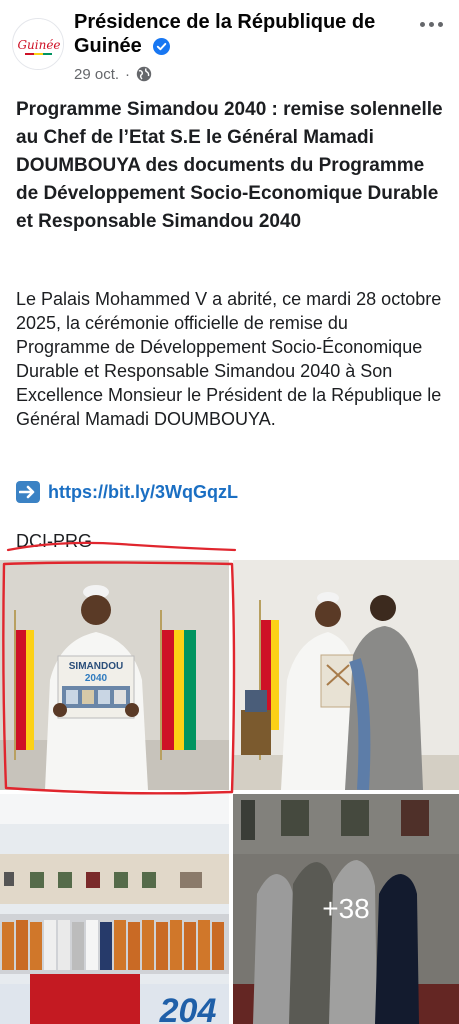  Describe the element at coordinates (96, 74) in the screenshot. I see `post-date: 29 oct.` at that location.